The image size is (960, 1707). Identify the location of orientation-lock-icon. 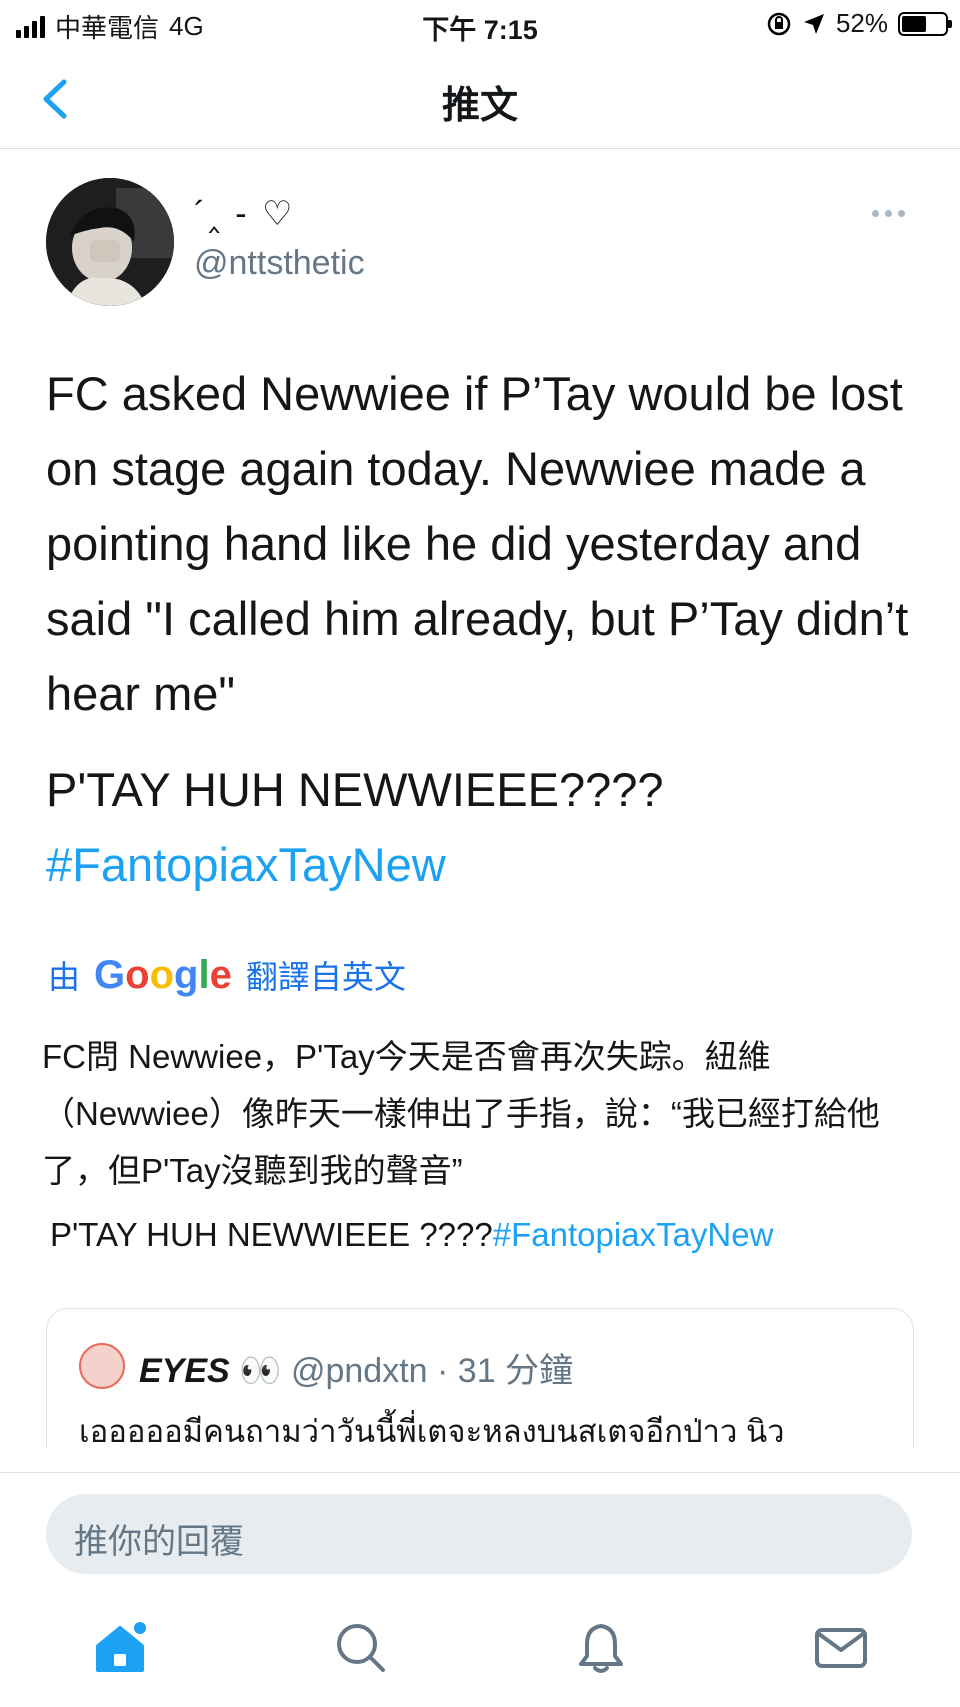
(779, 23).